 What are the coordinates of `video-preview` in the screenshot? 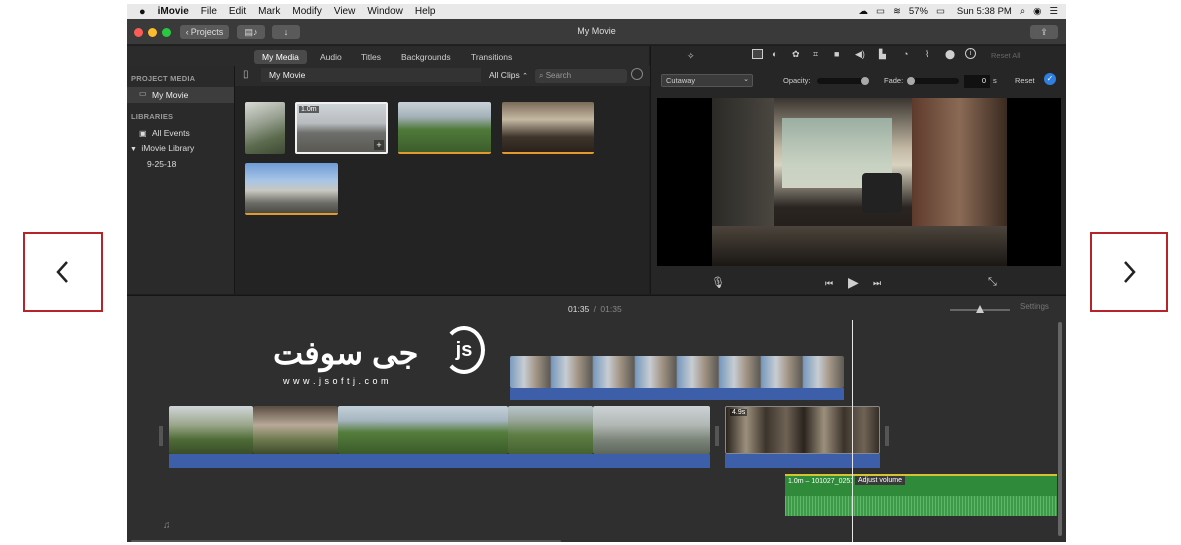 It's located at (859, 182).